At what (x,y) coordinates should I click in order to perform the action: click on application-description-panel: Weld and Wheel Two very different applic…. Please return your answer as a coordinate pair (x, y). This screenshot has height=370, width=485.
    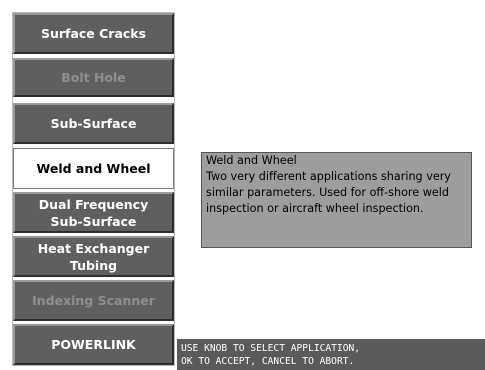
    Looking at the image, I should click on (336, 200).